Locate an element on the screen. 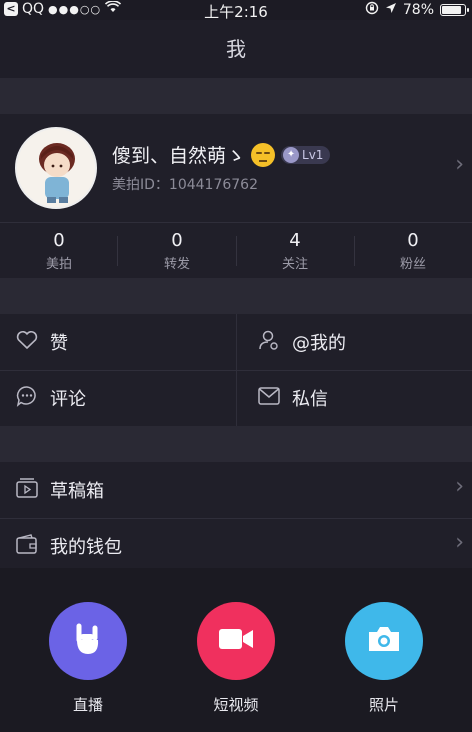  stat-posts: 0 美拍 is located at coordinates (59, 251).